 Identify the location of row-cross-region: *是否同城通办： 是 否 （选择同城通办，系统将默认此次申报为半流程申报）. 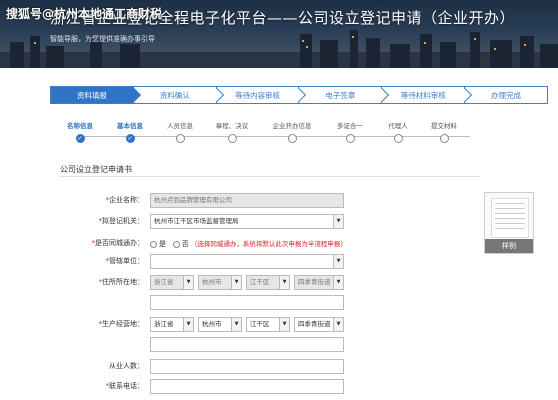
(270, 244).